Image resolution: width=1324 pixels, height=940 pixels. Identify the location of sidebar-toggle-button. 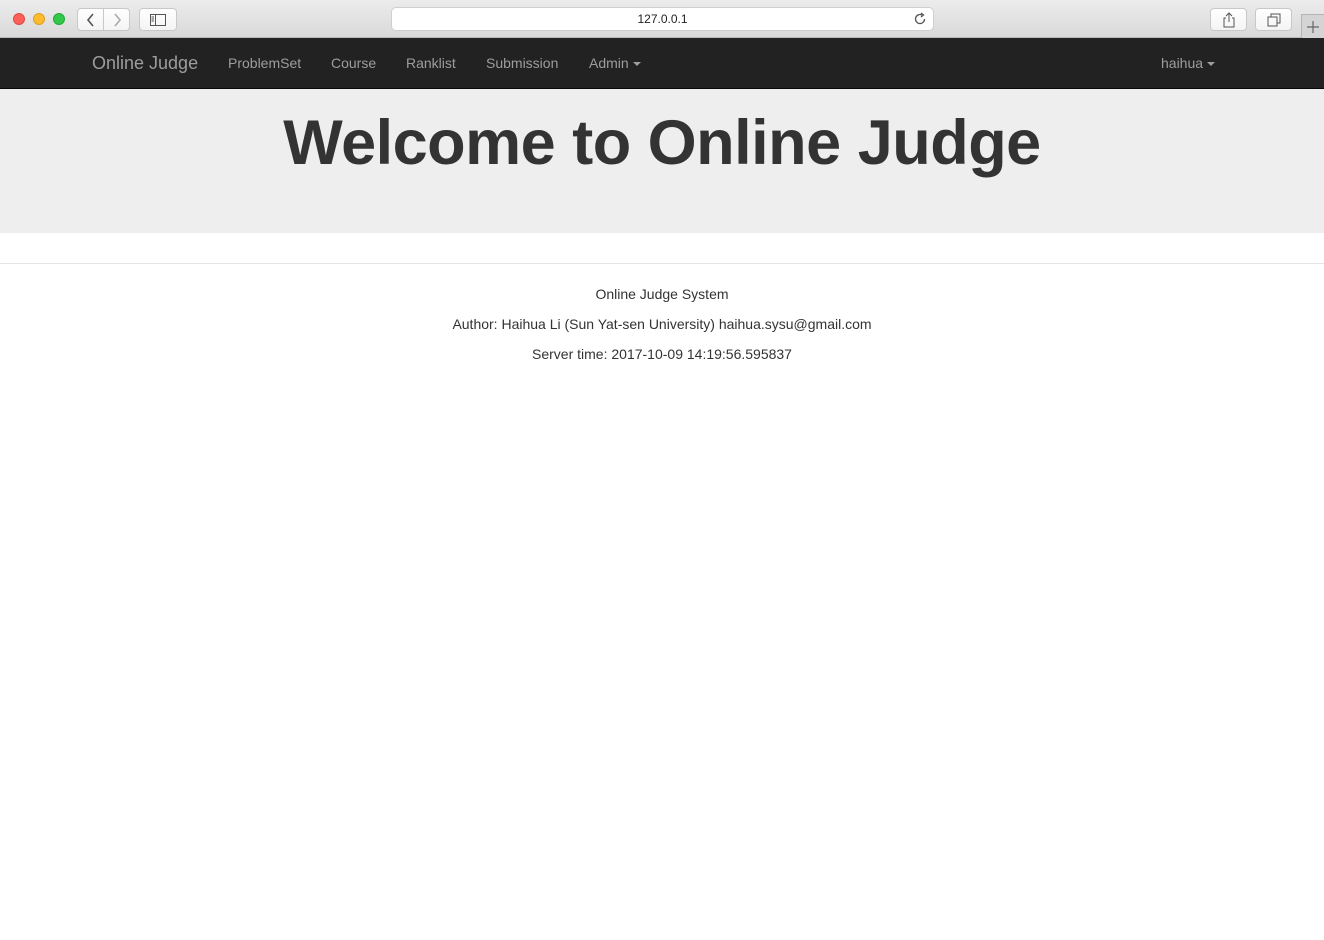
(158, 19).